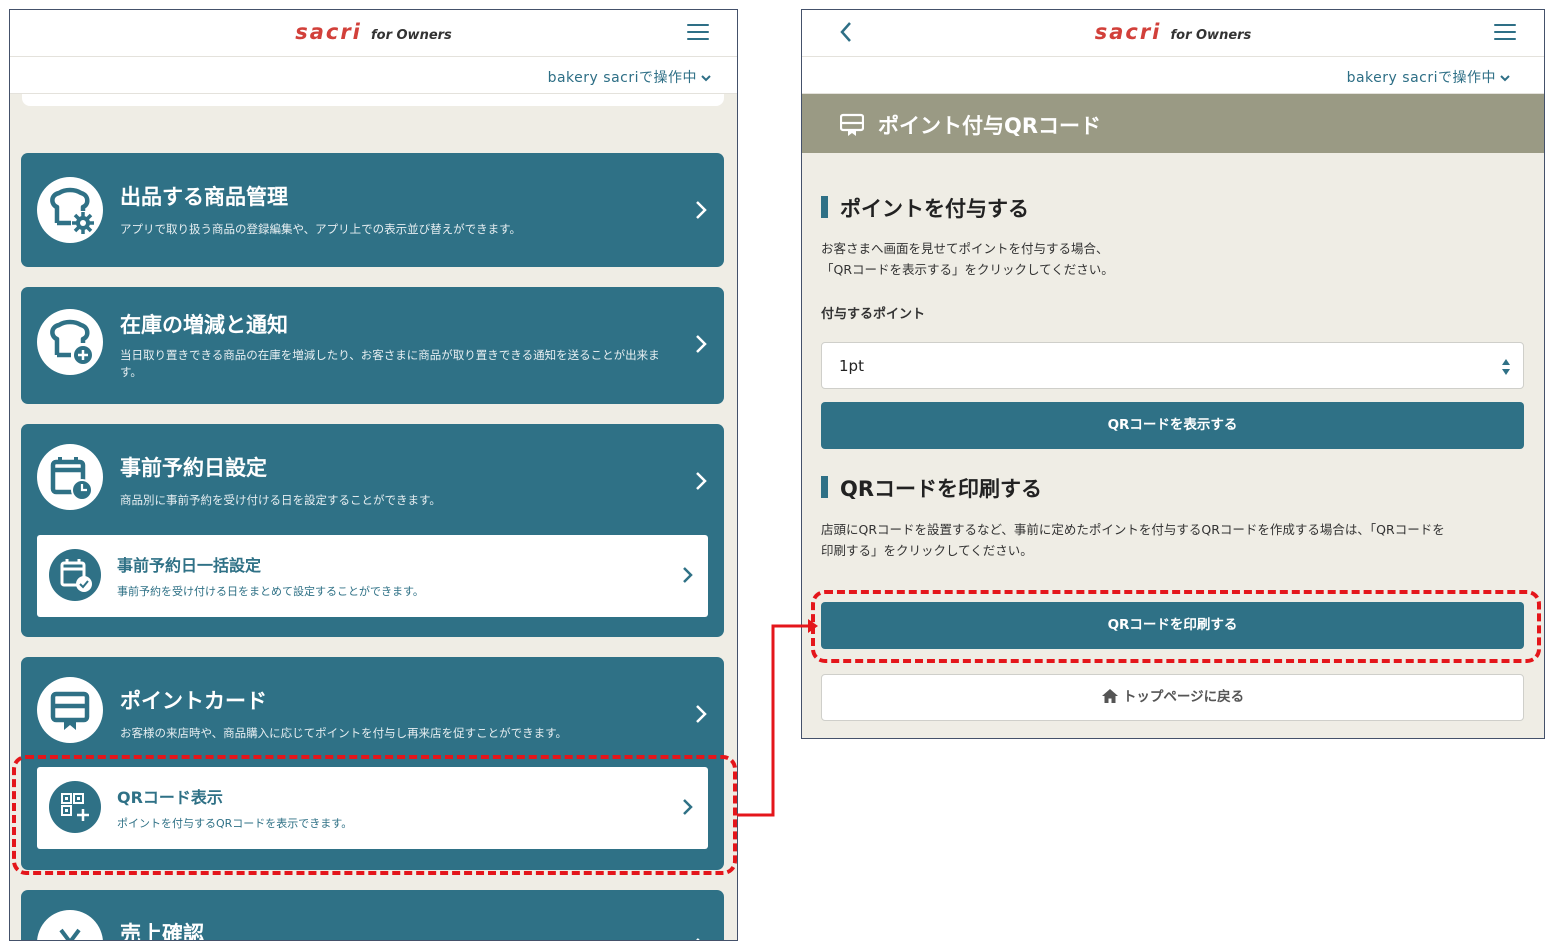  I want to click on back-to-top-label: トップページに戻る, so click(1183, 697).